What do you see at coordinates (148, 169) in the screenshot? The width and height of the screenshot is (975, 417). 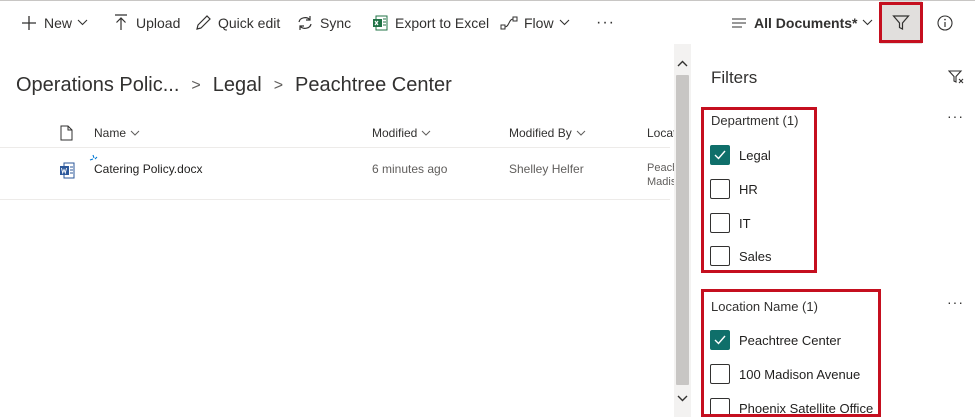 I see `file-name-link: Catering Policy.docx` at bounding box center [148, 169].